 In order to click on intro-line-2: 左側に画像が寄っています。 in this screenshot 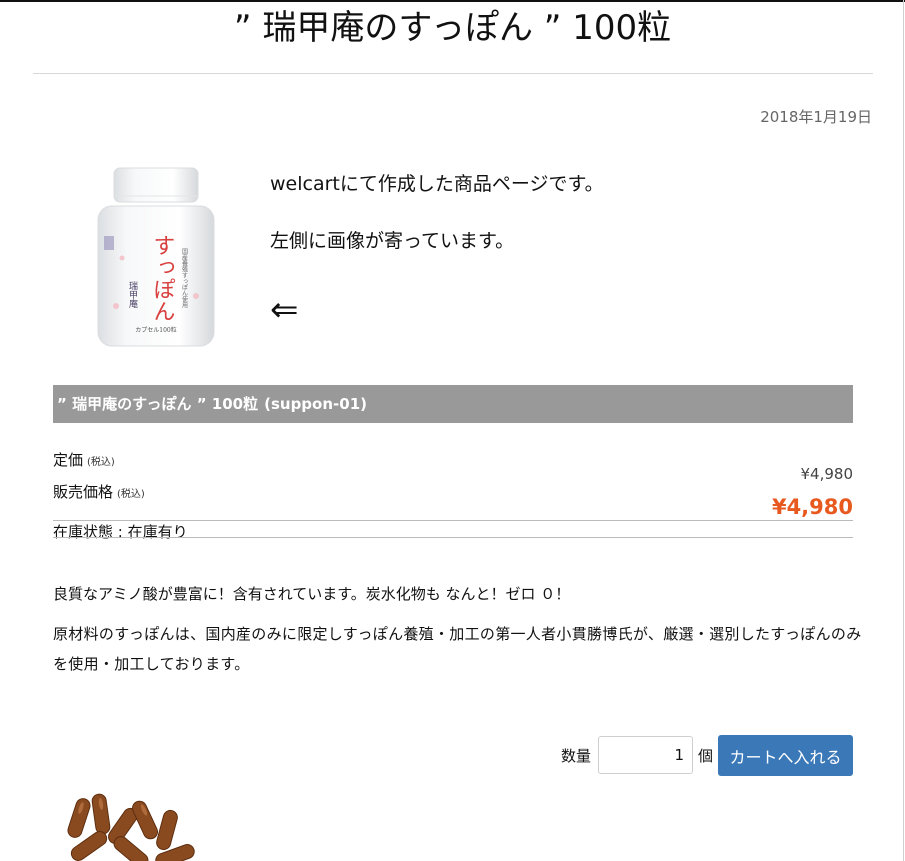, I will do `click(392, 241)`.